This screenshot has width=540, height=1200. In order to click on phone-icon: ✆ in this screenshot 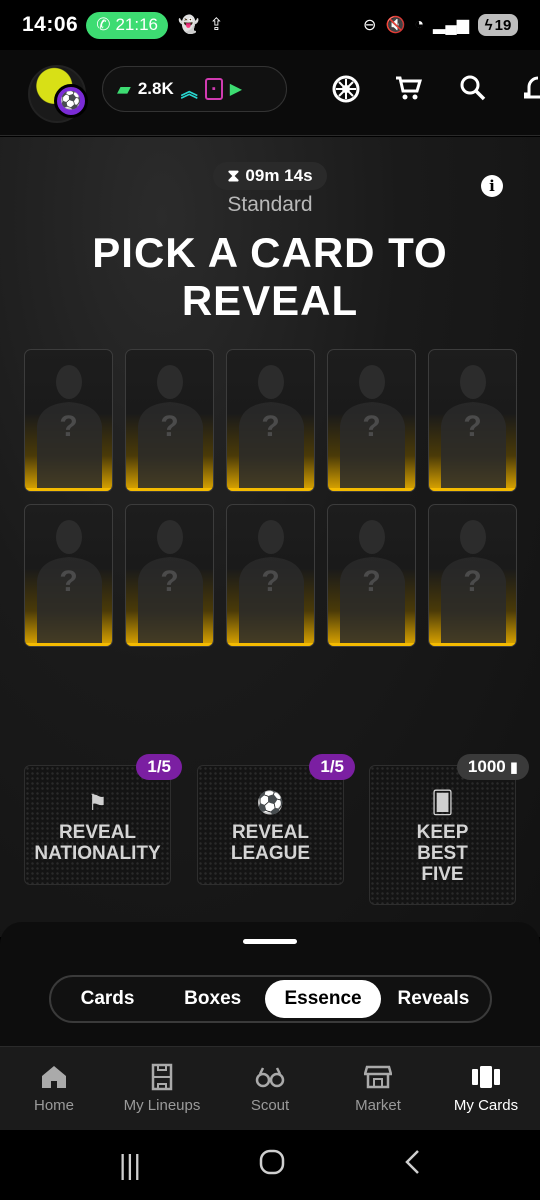, I will do `click(103, 24)`.